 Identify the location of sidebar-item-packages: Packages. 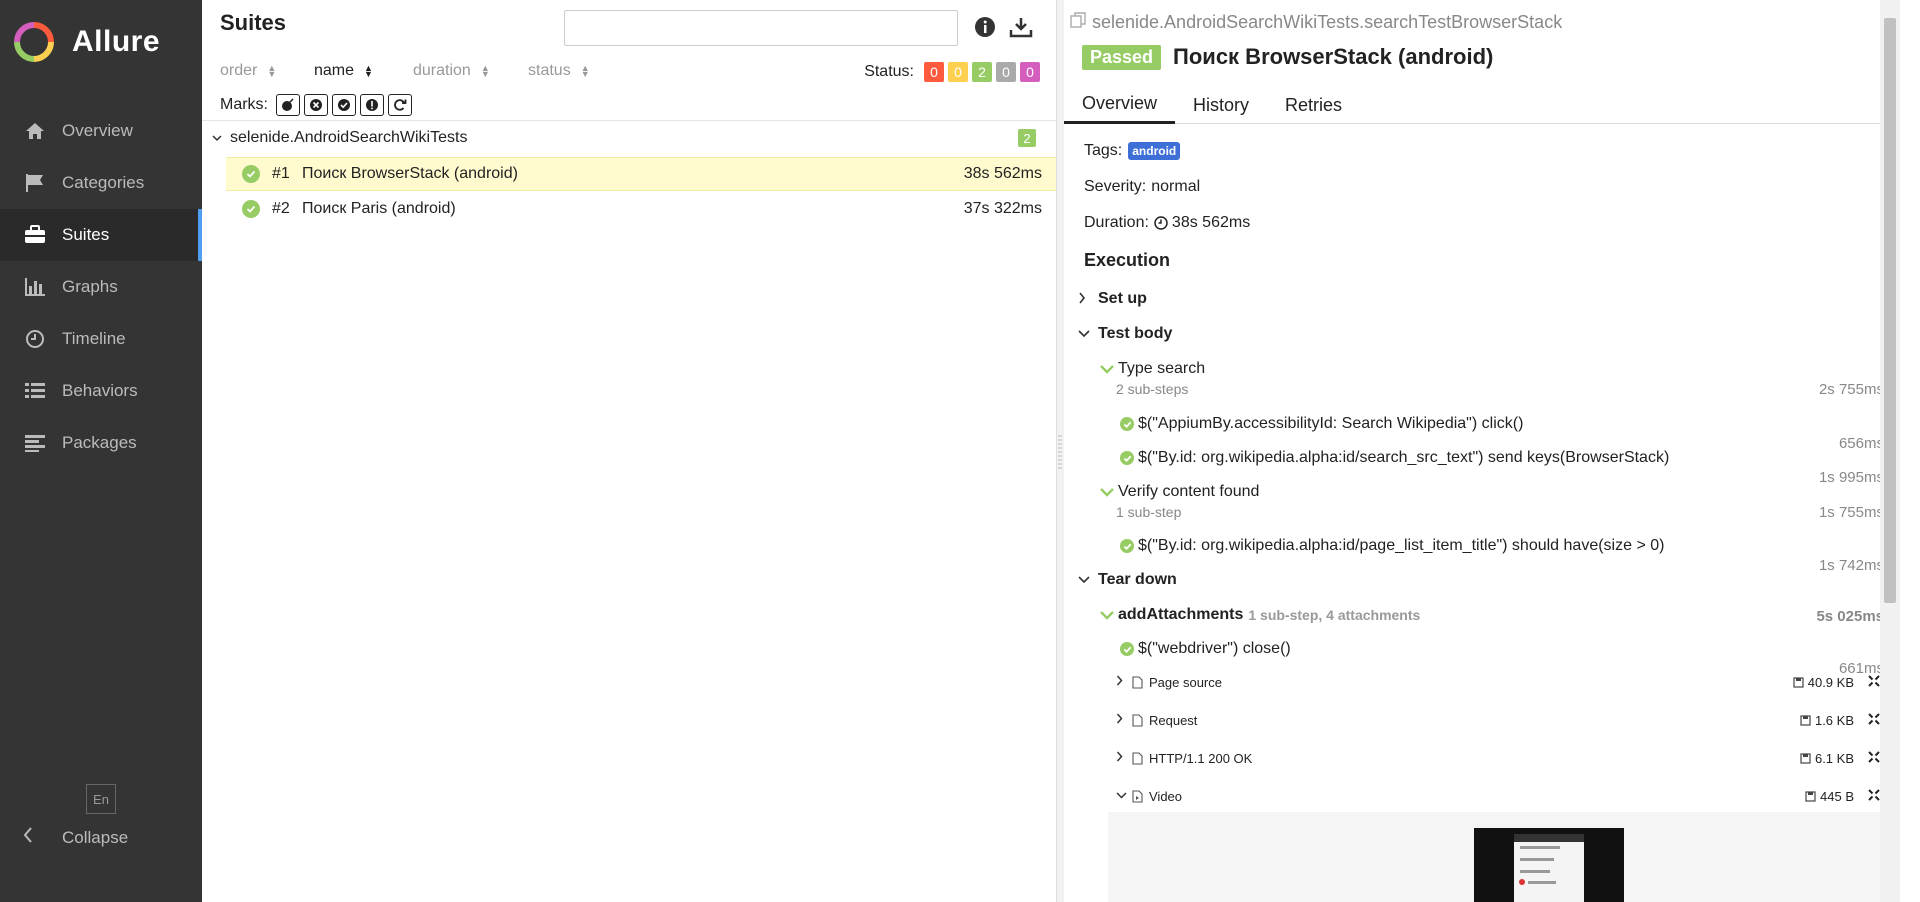
(101, 443).